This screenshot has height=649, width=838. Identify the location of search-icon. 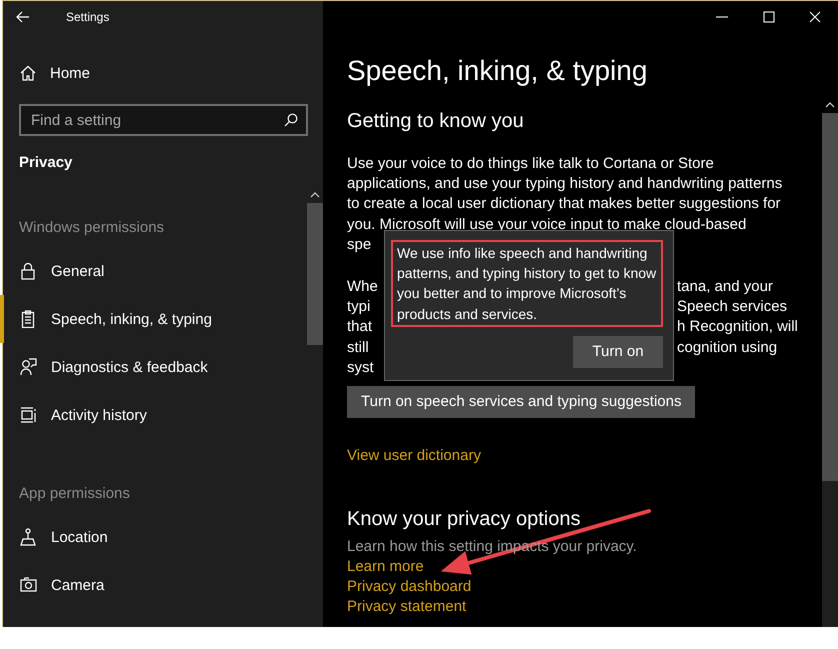
(291, 120).